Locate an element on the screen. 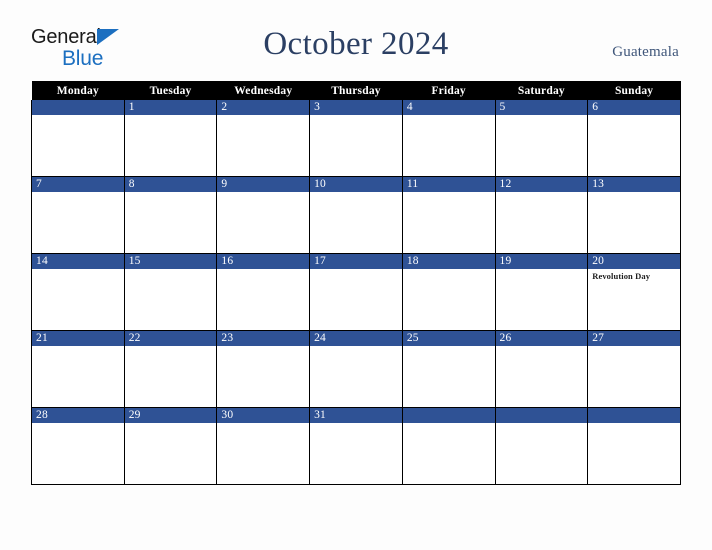 The image size is (712, 550). page-title: October 2024 is located at coordinates (356, 44).